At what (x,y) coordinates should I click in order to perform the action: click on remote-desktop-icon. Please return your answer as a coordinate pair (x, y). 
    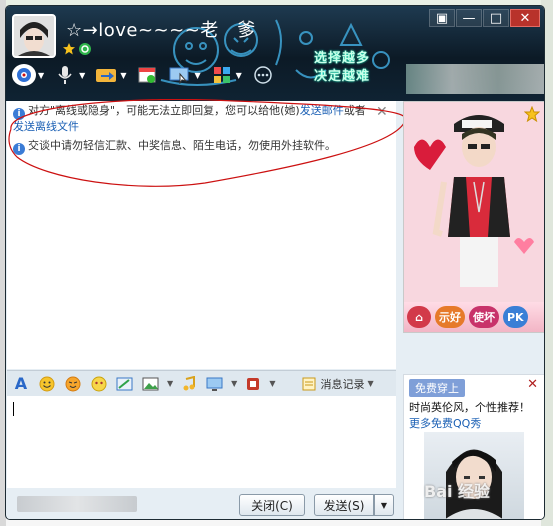
    Looking at the image, I should click on (180, 75).